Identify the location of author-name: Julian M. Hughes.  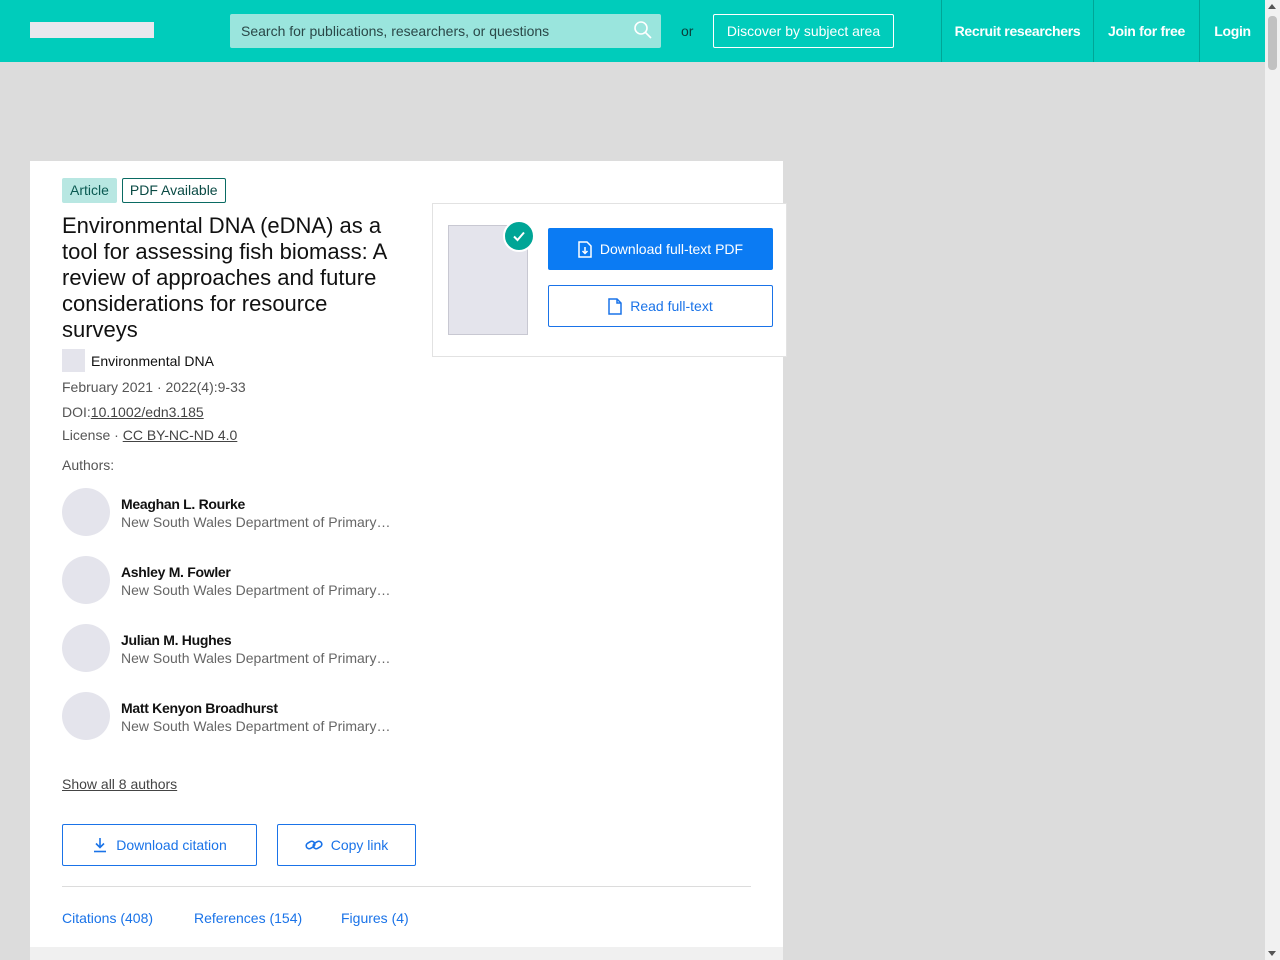
(176, 640).